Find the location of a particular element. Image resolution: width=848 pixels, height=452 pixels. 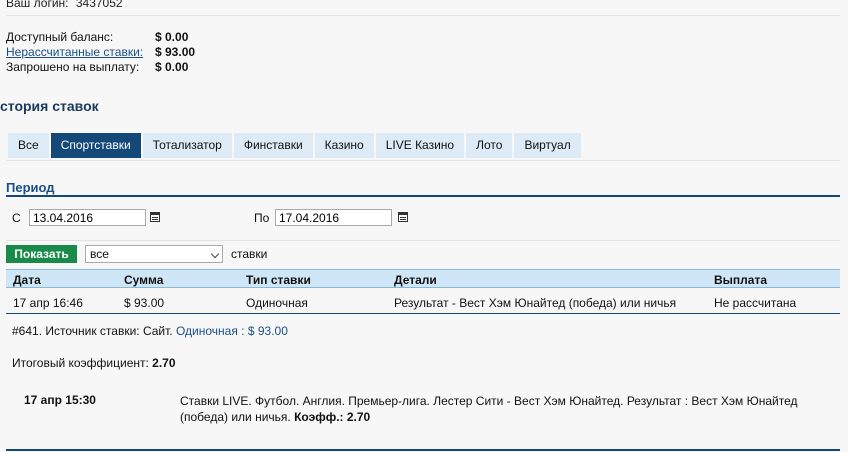

row-divider is located at coordinates (423, 313).